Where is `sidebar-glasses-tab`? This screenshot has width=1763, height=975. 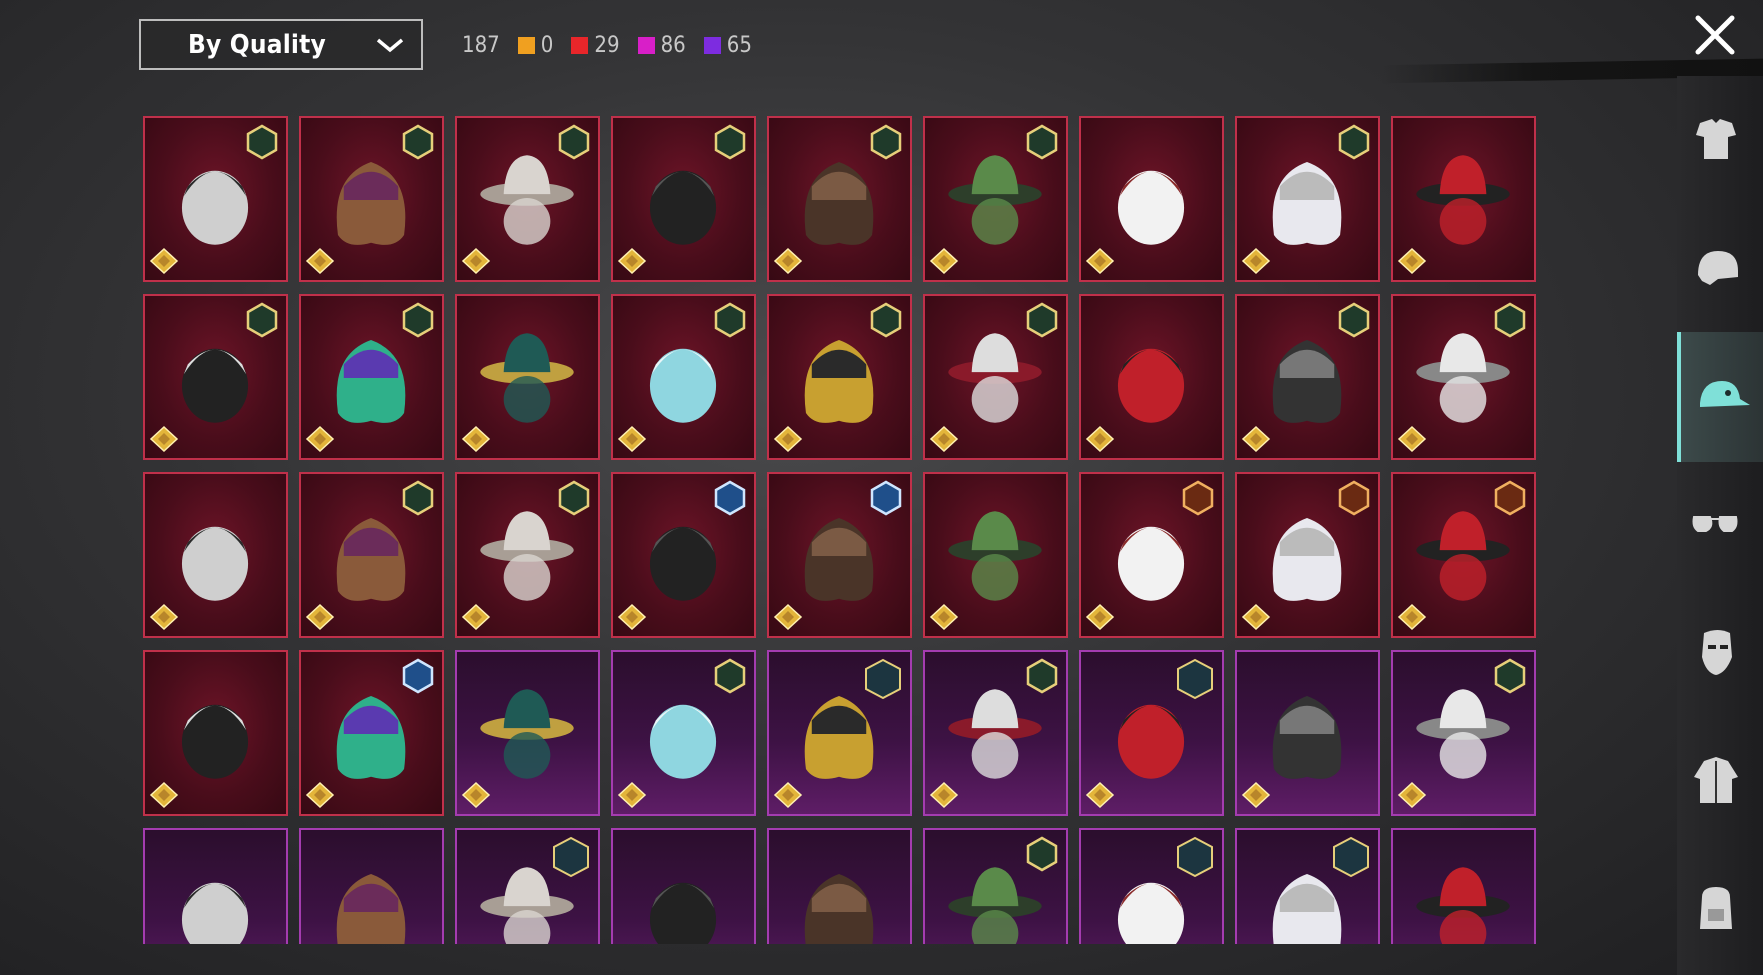 sidebar-glasses-tab is located at coordinates (1720, 525).